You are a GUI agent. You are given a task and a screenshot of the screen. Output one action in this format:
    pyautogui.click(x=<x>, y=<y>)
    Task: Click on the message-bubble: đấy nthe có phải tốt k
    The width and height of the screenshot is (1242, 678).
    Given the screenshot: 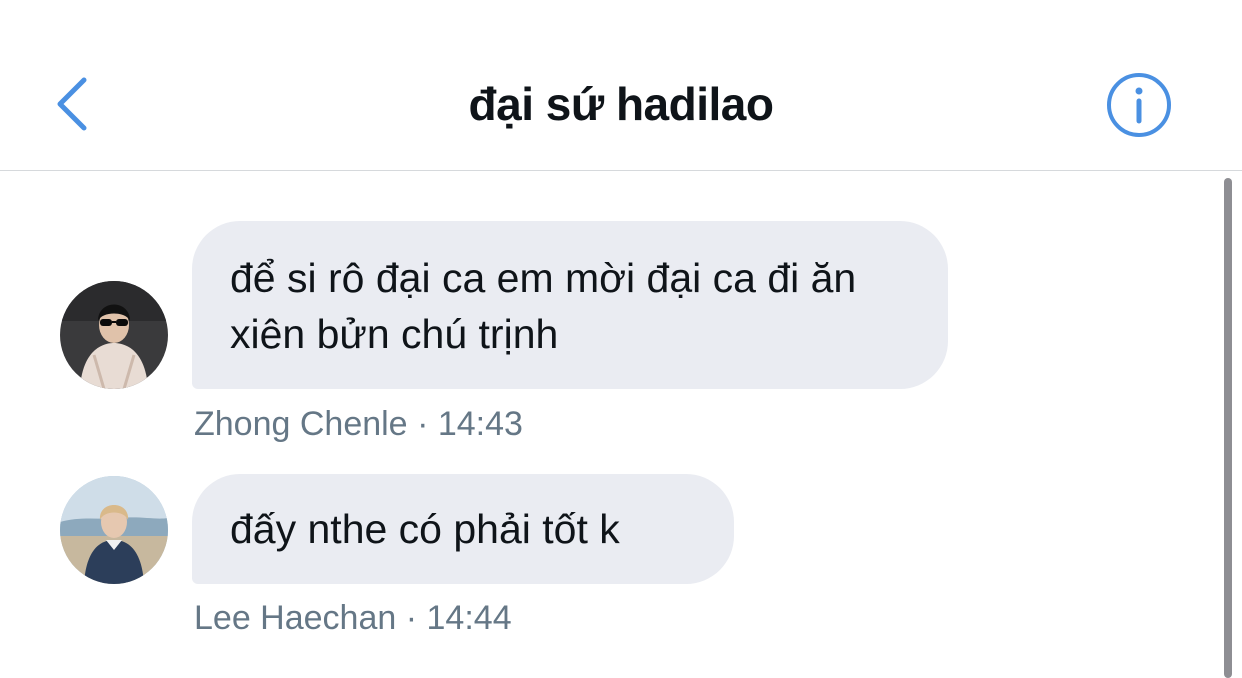 What is the action you would take?
    pyautogui.click(x=463, y=529)
    